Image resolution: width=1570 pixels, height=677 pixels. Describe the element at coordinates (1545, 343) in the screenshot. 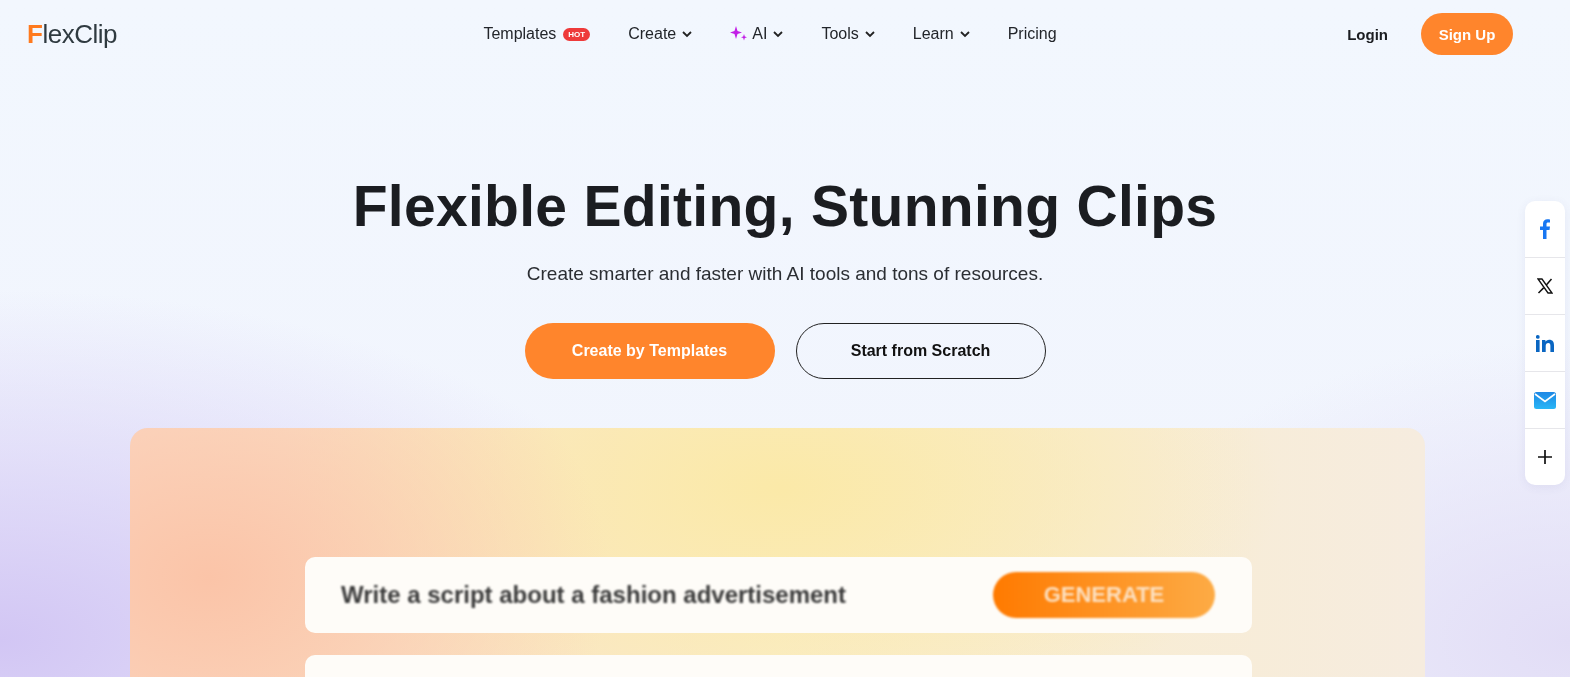

I see `linkedin-icon` at that location.